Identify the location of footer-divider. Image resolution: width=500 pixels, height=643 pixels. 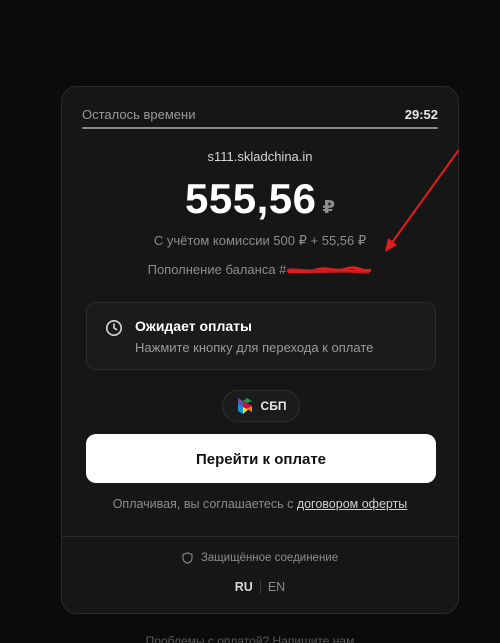
(260, 536).